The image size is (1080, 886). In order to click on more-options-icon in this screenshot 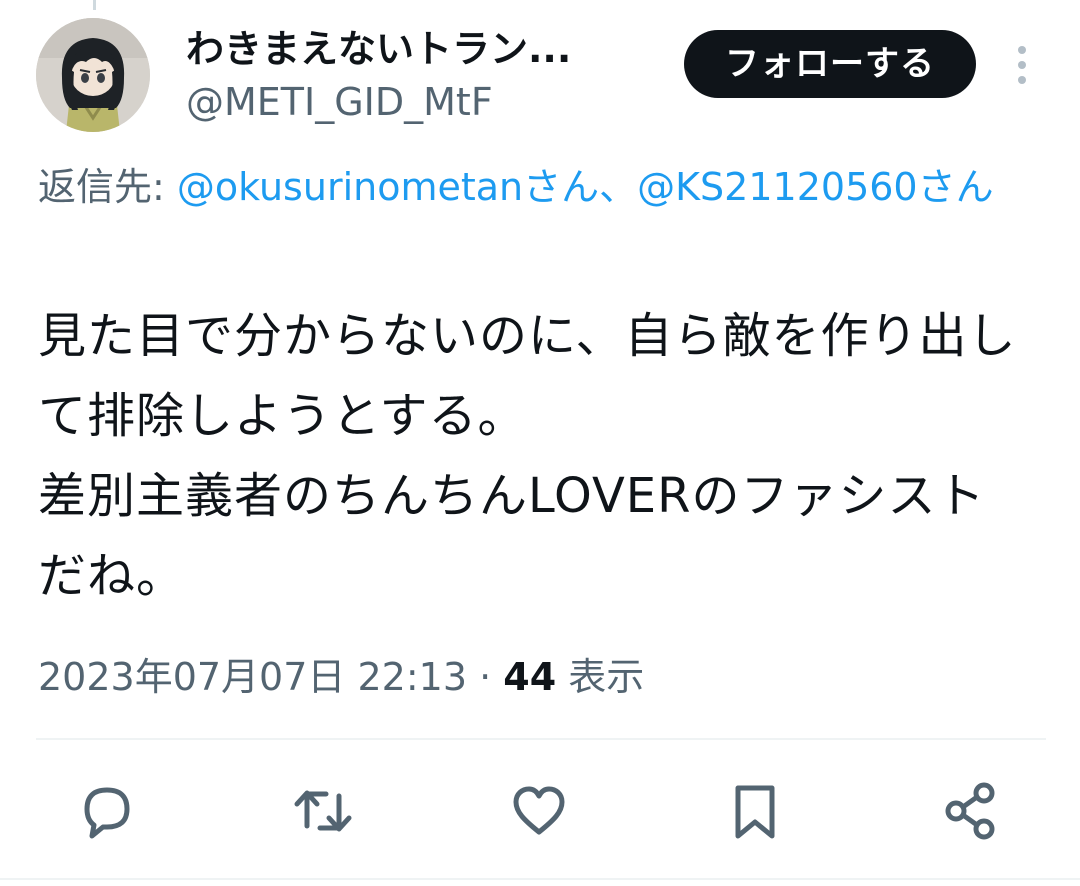, I will do `click(1022, 64)`.